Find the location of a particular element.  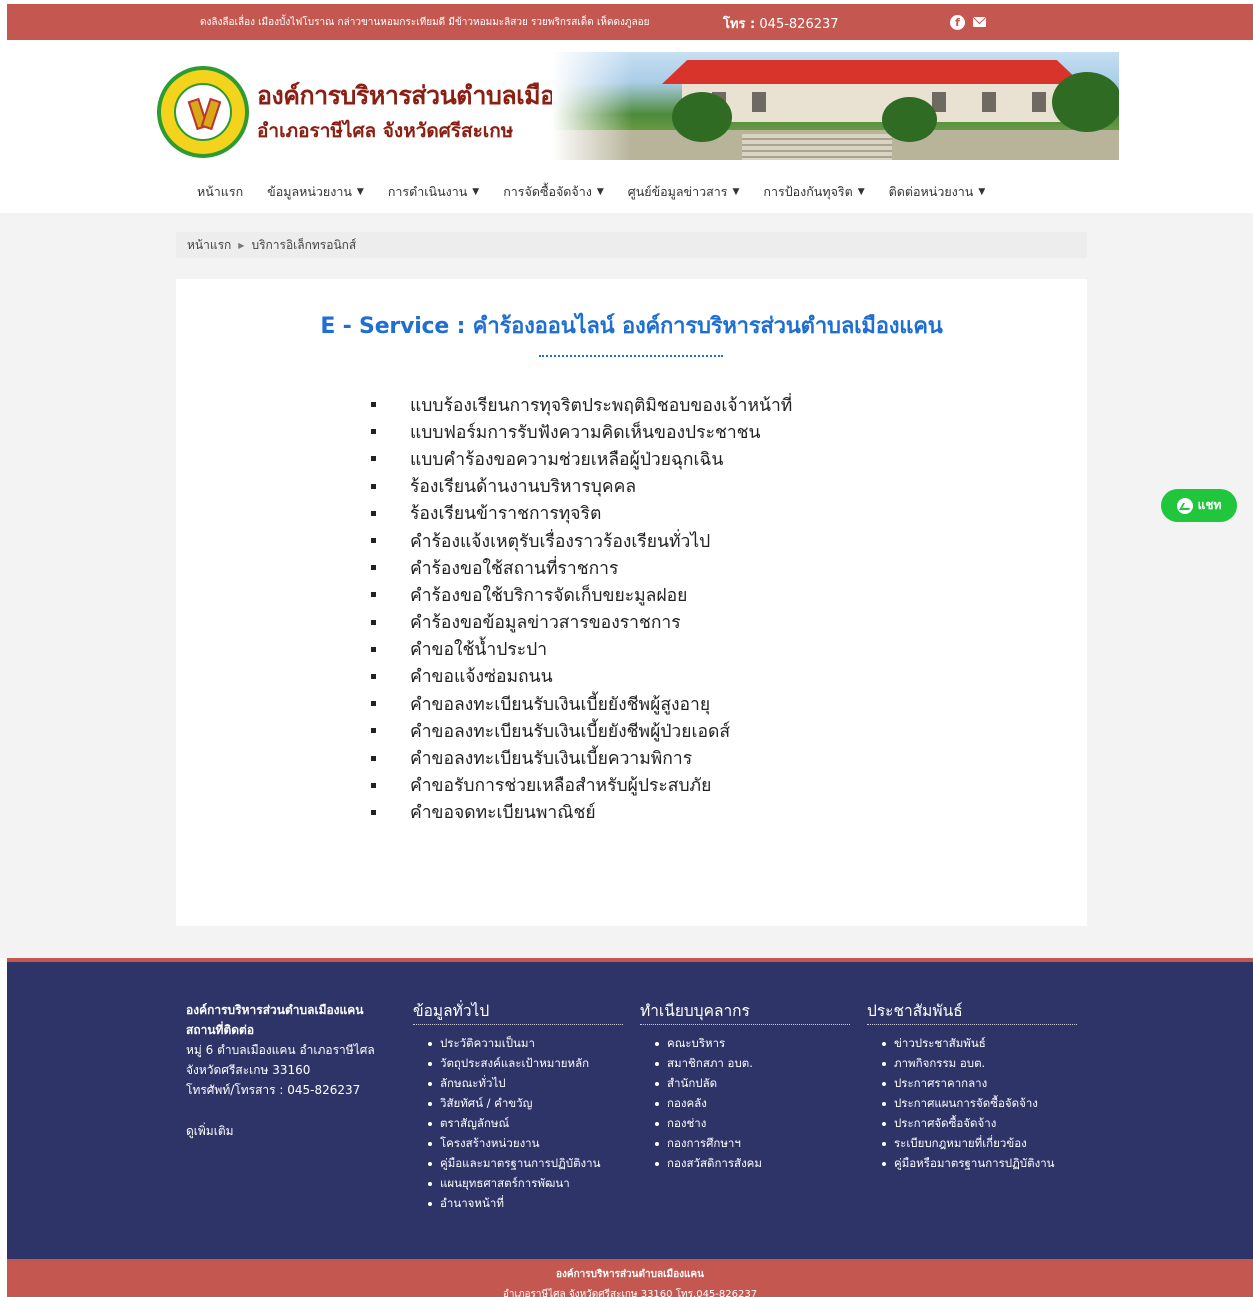

service-link: คำร้องขอใช้บริการจัดเก็บขยะมูลฝอย is located at coordinates (580, 594).